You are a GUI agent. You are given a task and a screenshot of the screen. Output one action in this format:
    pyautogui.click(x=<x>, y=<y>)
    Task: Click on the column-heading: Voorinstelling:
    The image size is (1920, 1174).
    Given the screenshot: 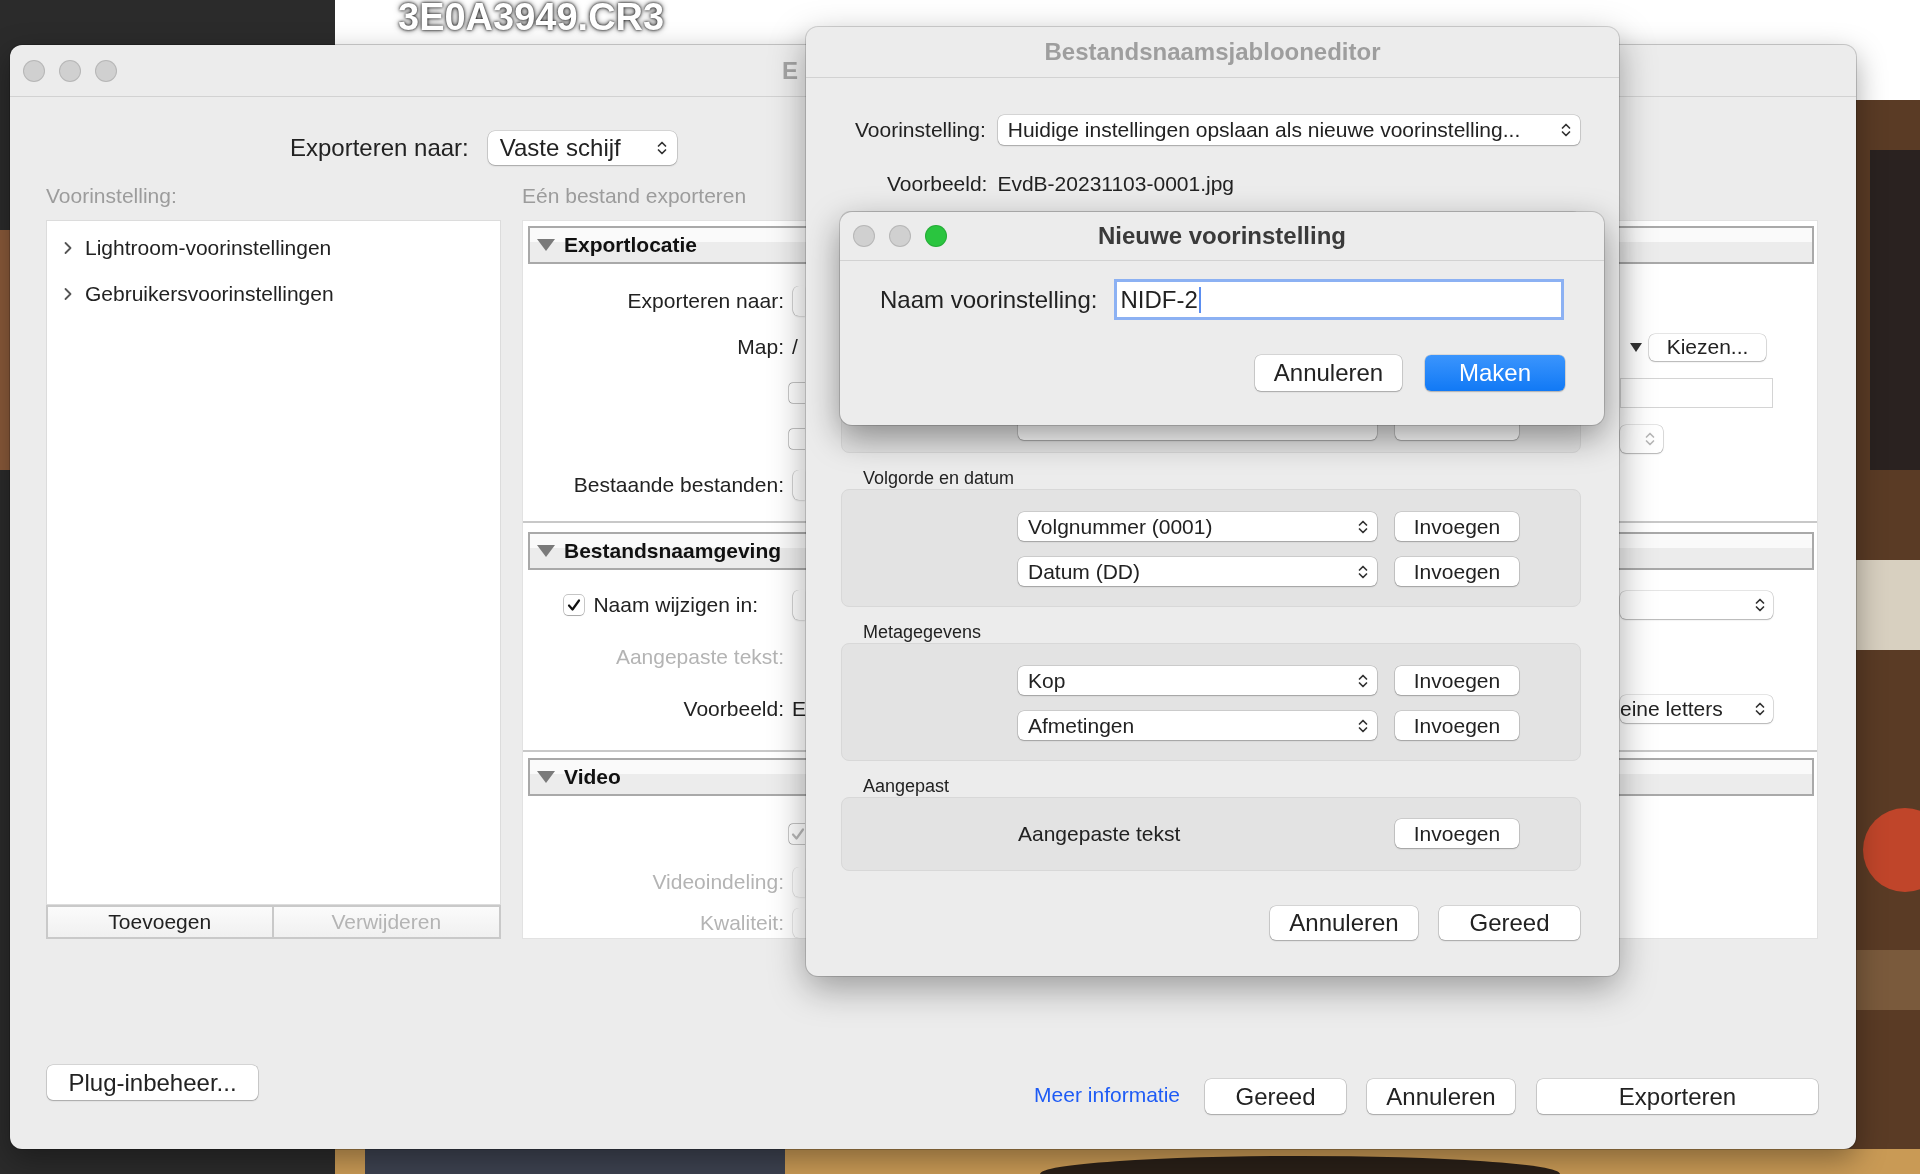 What is the action you would take?
    pyautogui.click(x=111, y=196)
    